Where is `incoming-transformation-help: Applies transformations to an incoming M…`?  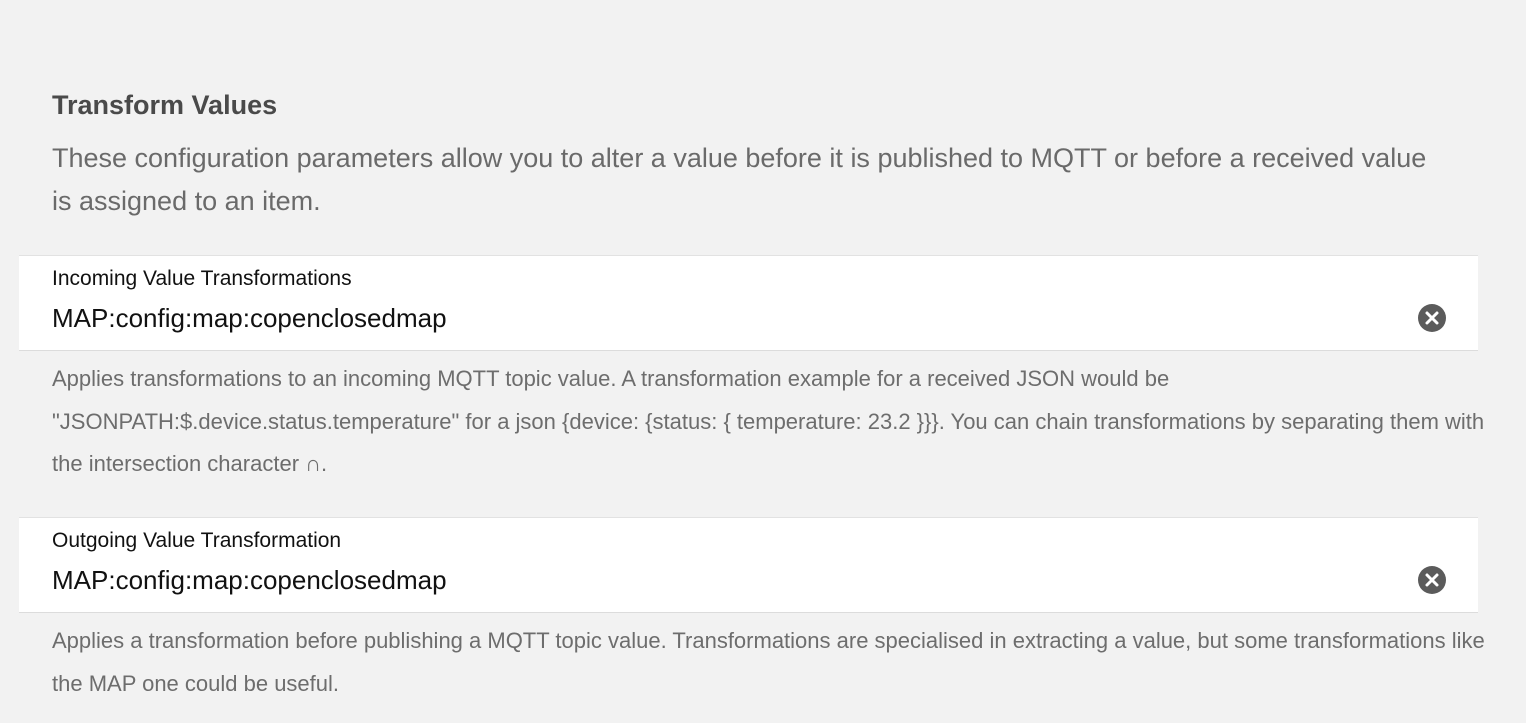 incoming-transformation-help: Applies transformations to an incoming M… is located at coordinates (768, 421).